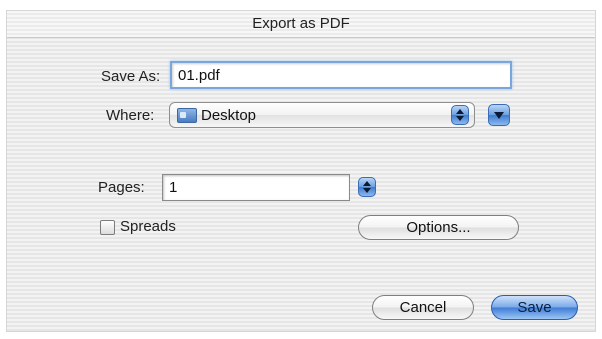  I want to click on pages-stepper, so click(367, 187).